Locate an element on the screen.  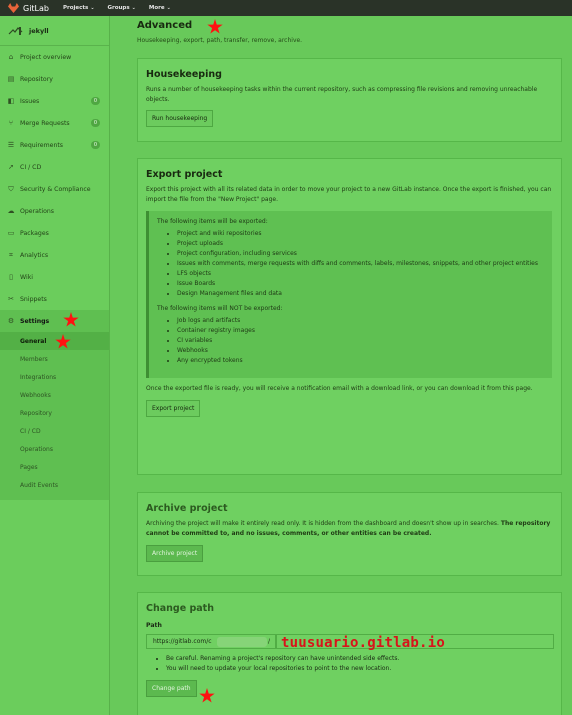
gitlab-tanuki-icon is located at coordinates (13, 8).